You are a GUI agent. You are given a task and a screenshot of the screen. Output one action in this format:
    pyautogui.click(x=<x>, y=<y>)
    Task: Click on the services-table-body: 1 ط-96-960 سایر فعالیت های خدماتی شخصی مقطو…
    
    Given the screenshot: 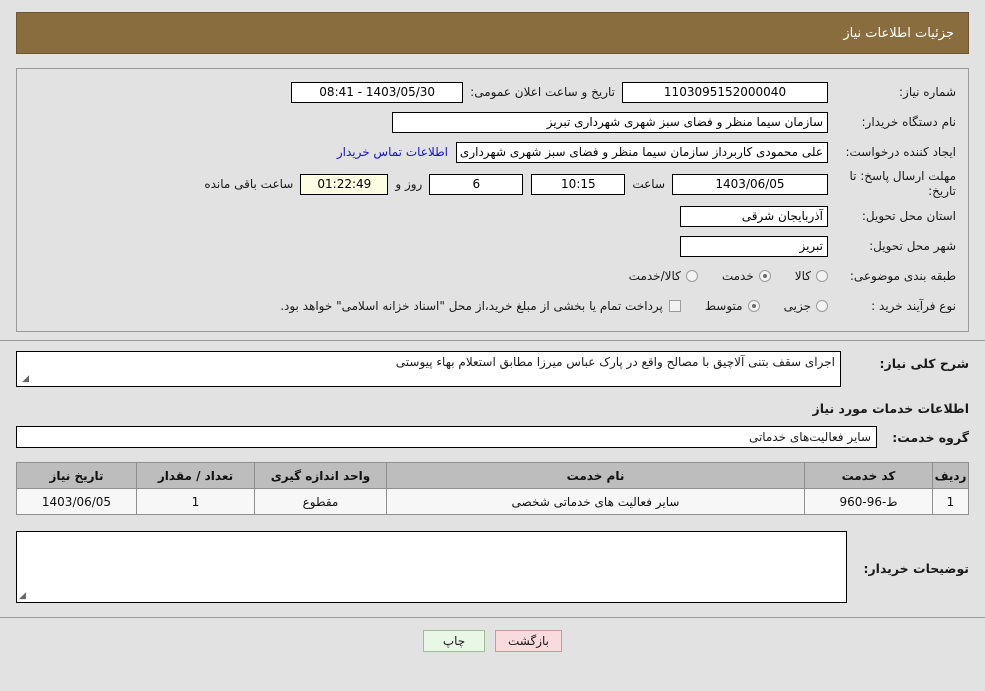 What is the action you would take?
    pyautogui.click(x=492, y=501)
    